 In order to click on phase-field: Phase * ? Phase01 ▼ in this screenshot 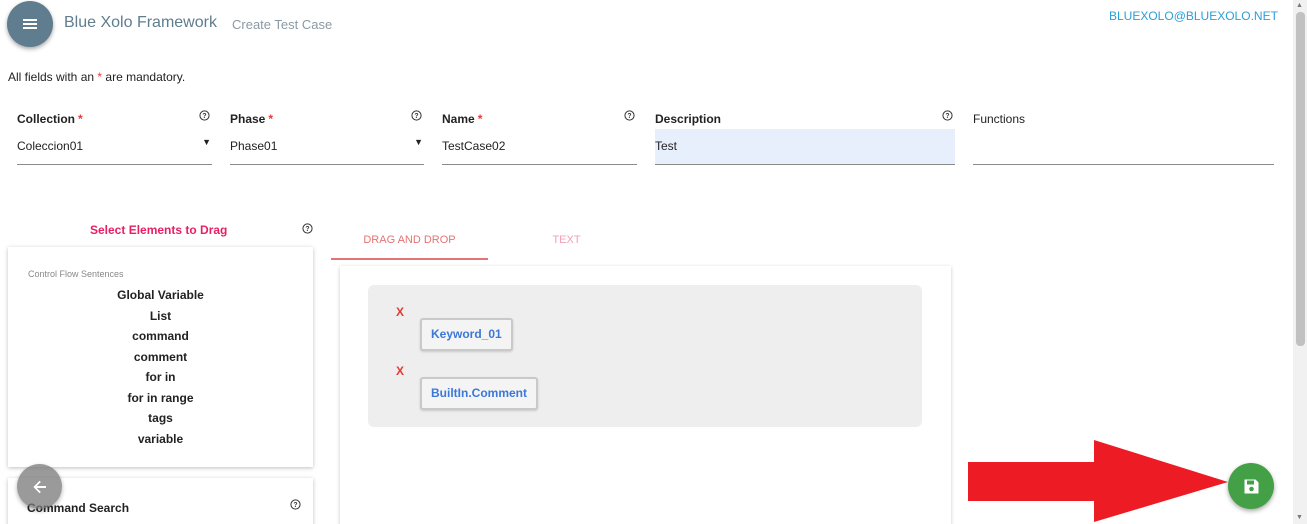, I will do `click(327, 137)`.